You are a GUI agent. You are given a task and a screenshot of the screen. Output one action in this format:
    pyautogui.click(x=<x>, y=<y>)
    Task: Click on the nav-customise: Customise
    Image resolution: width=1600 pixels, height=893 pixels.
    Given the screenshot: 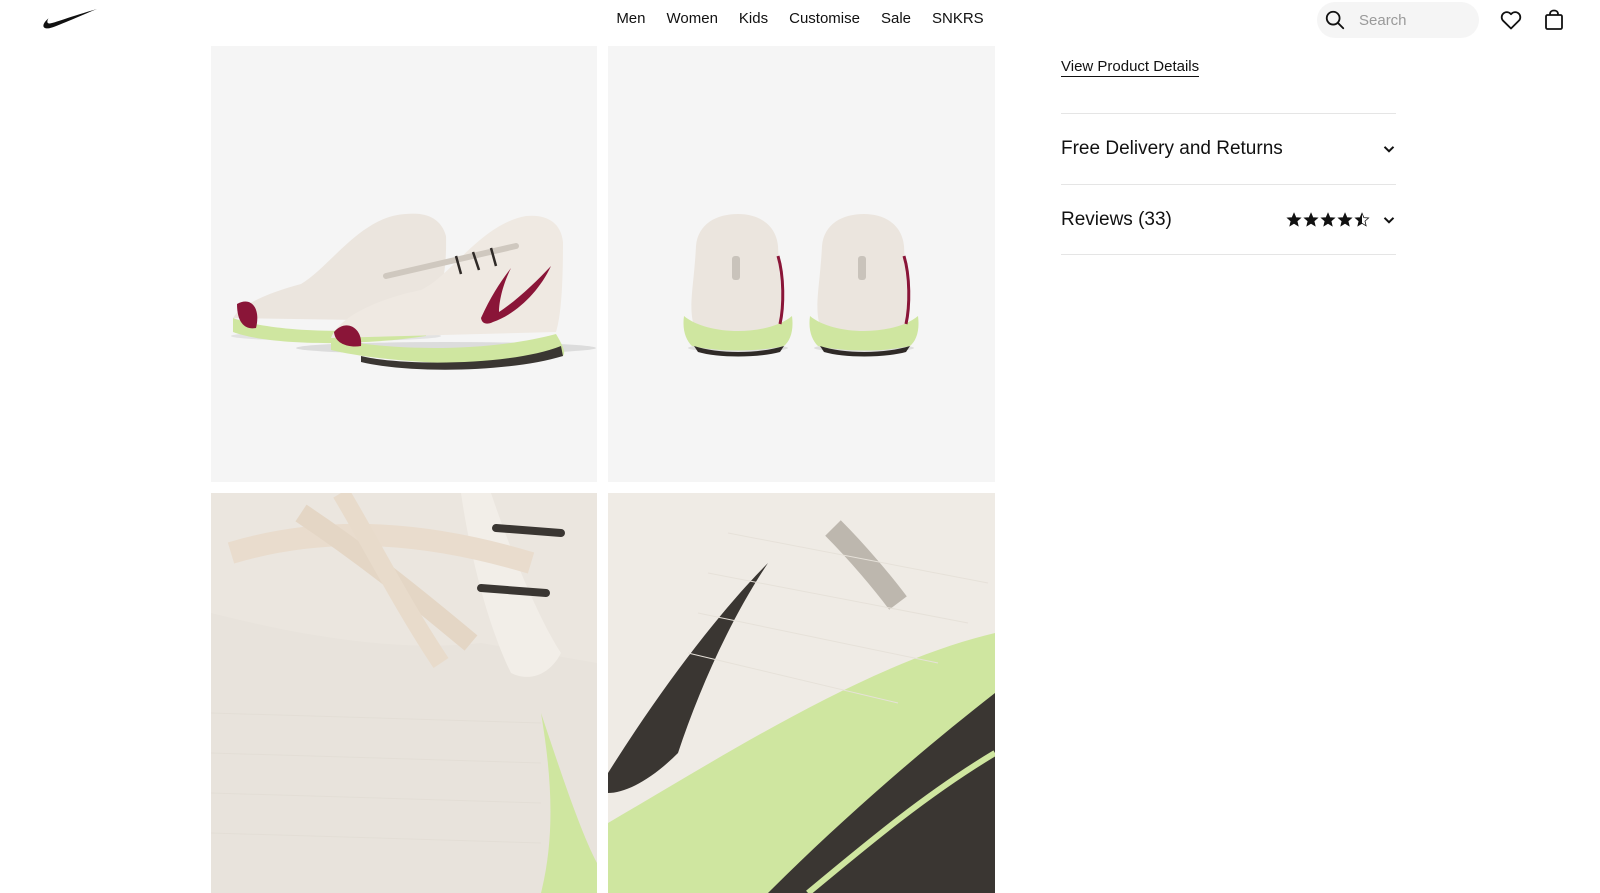 What is the action you would take?
    pyautogui.click(x=825, y=18)
    